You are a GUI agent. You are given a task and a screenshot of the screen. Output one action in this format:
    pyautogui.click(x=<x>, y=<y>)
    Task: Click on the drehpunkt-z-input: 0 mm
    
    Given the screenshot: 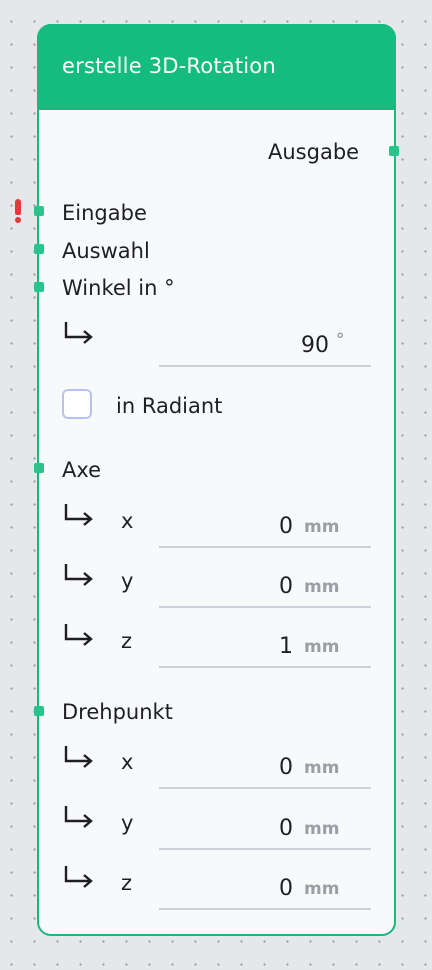 What is the action you would take?
    pyautogui.click(x=265, y=889)
    